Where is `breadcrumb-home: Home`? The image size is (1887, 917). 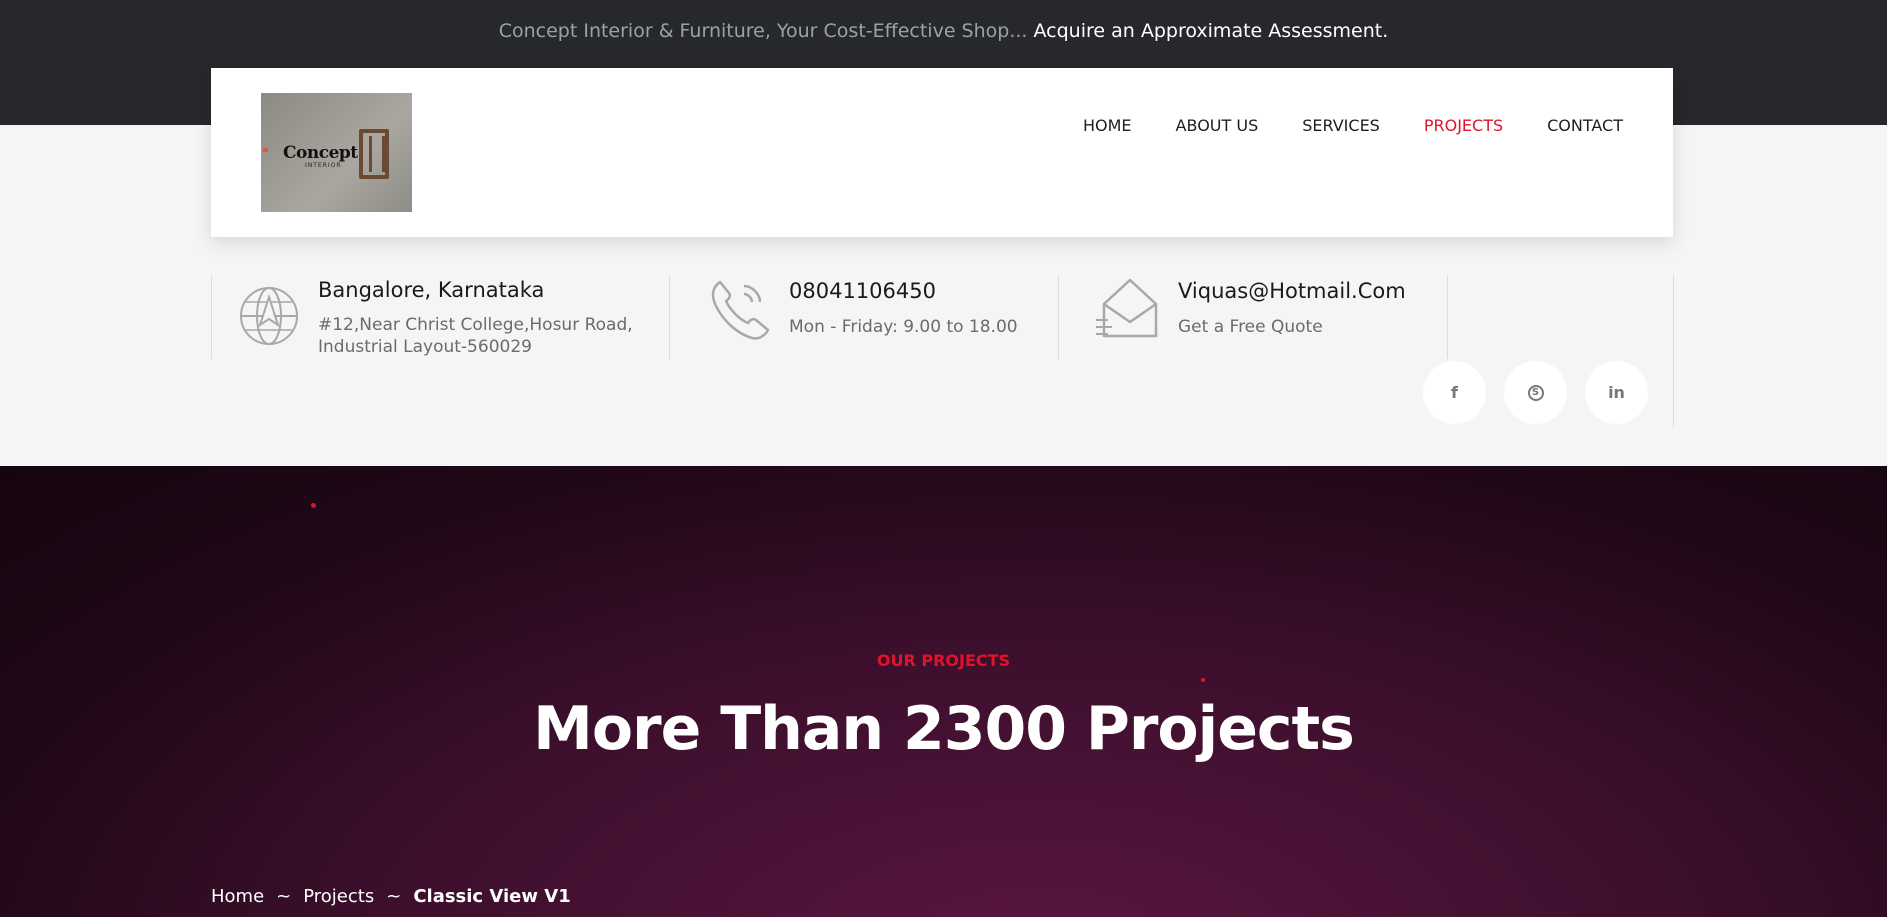
breadcrumb-home: Home is located at coordinates (237, 896).